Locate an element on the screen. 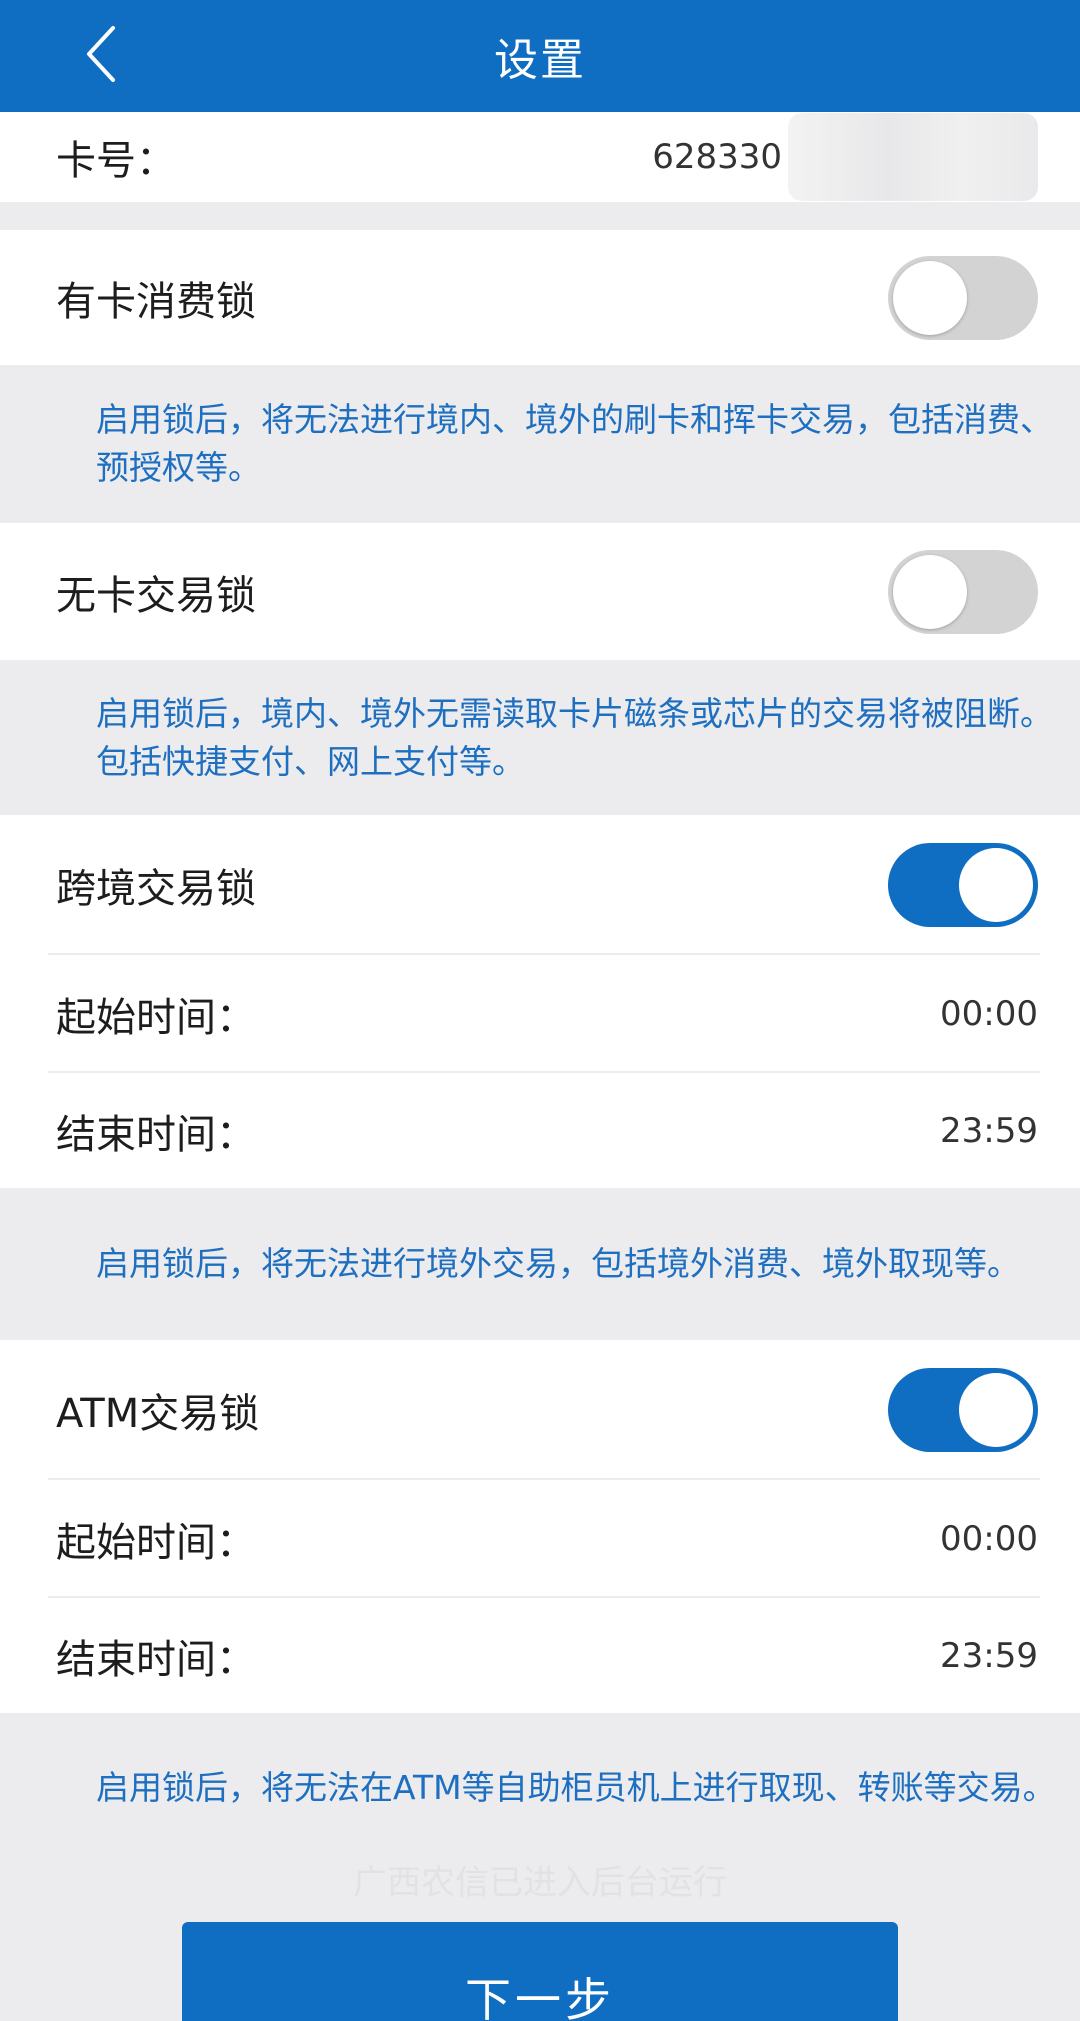 This screenshot has width=1080, height=2021. cross-border-end-time-row: 结束时间： 23:59 is located at coordinates (540, 1130).